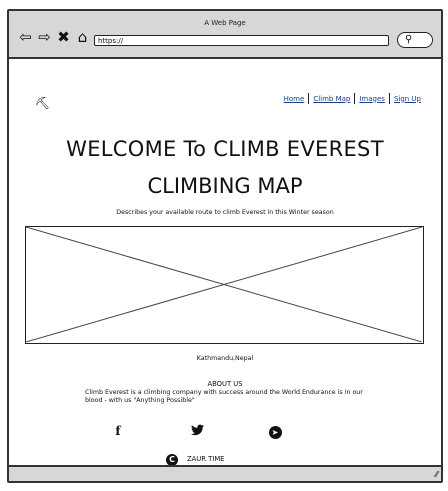 The image size is (448, 491). I want to click on nav-link-home: Home, so click(294, 99).